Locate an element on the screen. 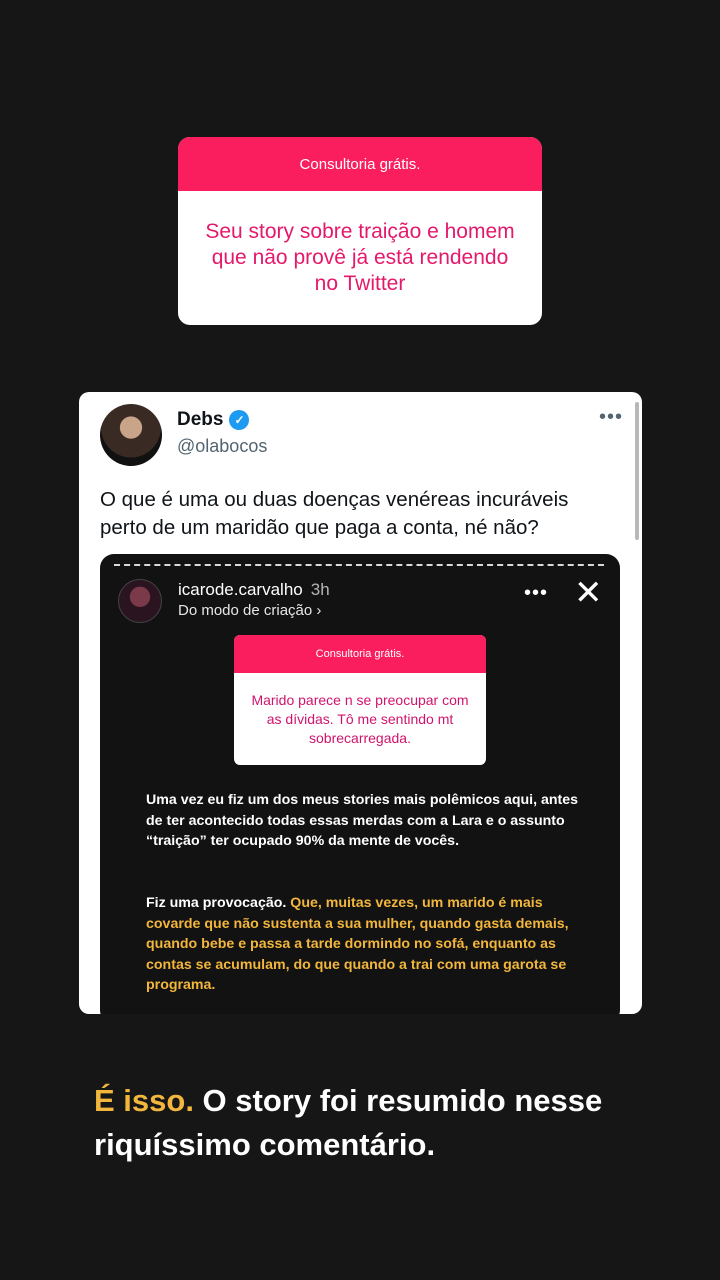  story-time: 3h is located at coordinates (320, 589).